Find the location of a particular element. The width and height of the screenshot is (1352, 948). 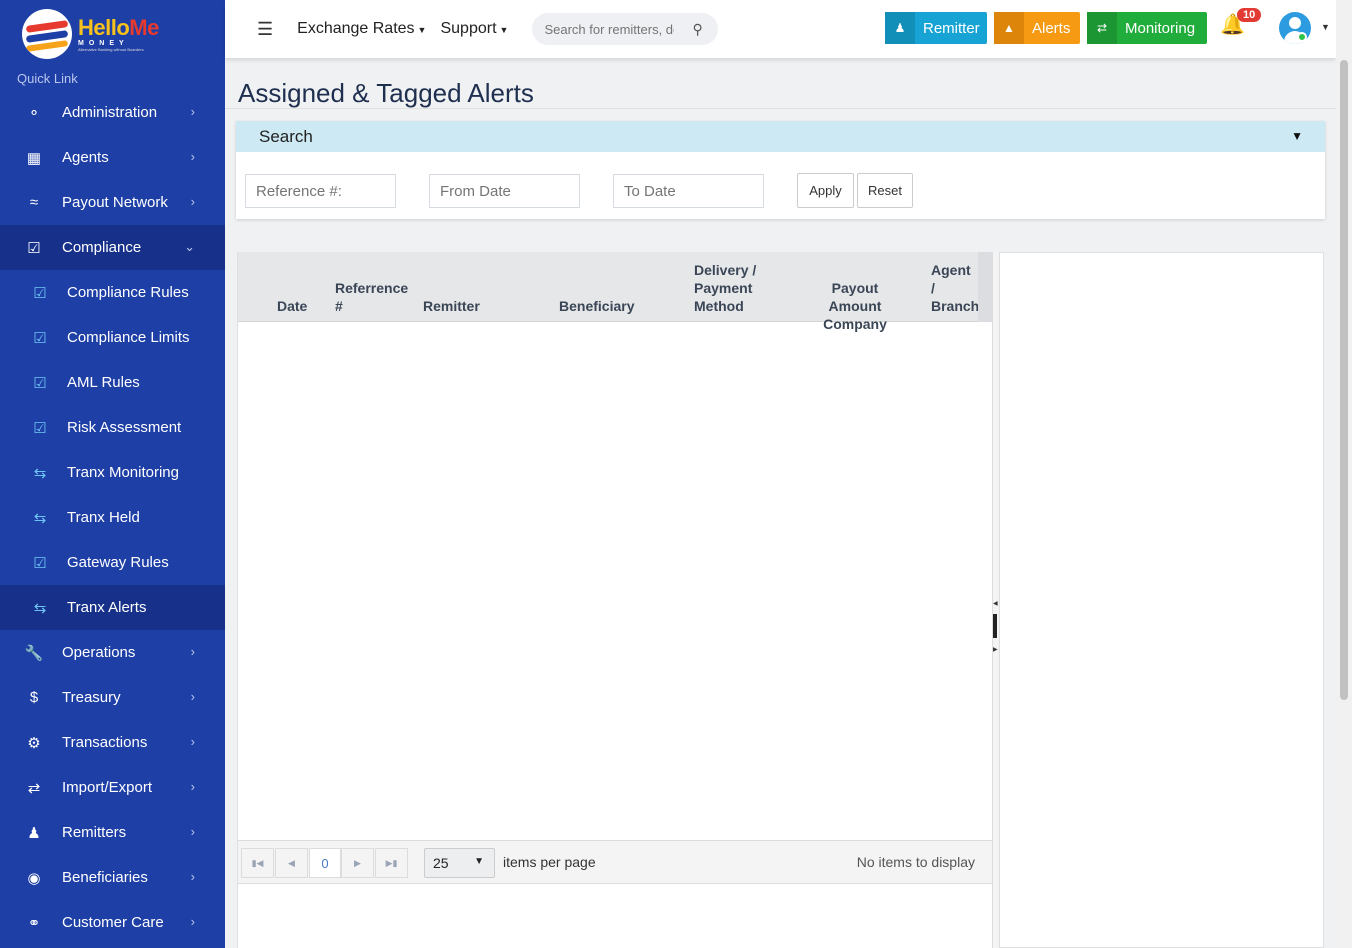

sidebar-sub-aml-rules: ☑ AML Rules is located at coordinates (112, 382).